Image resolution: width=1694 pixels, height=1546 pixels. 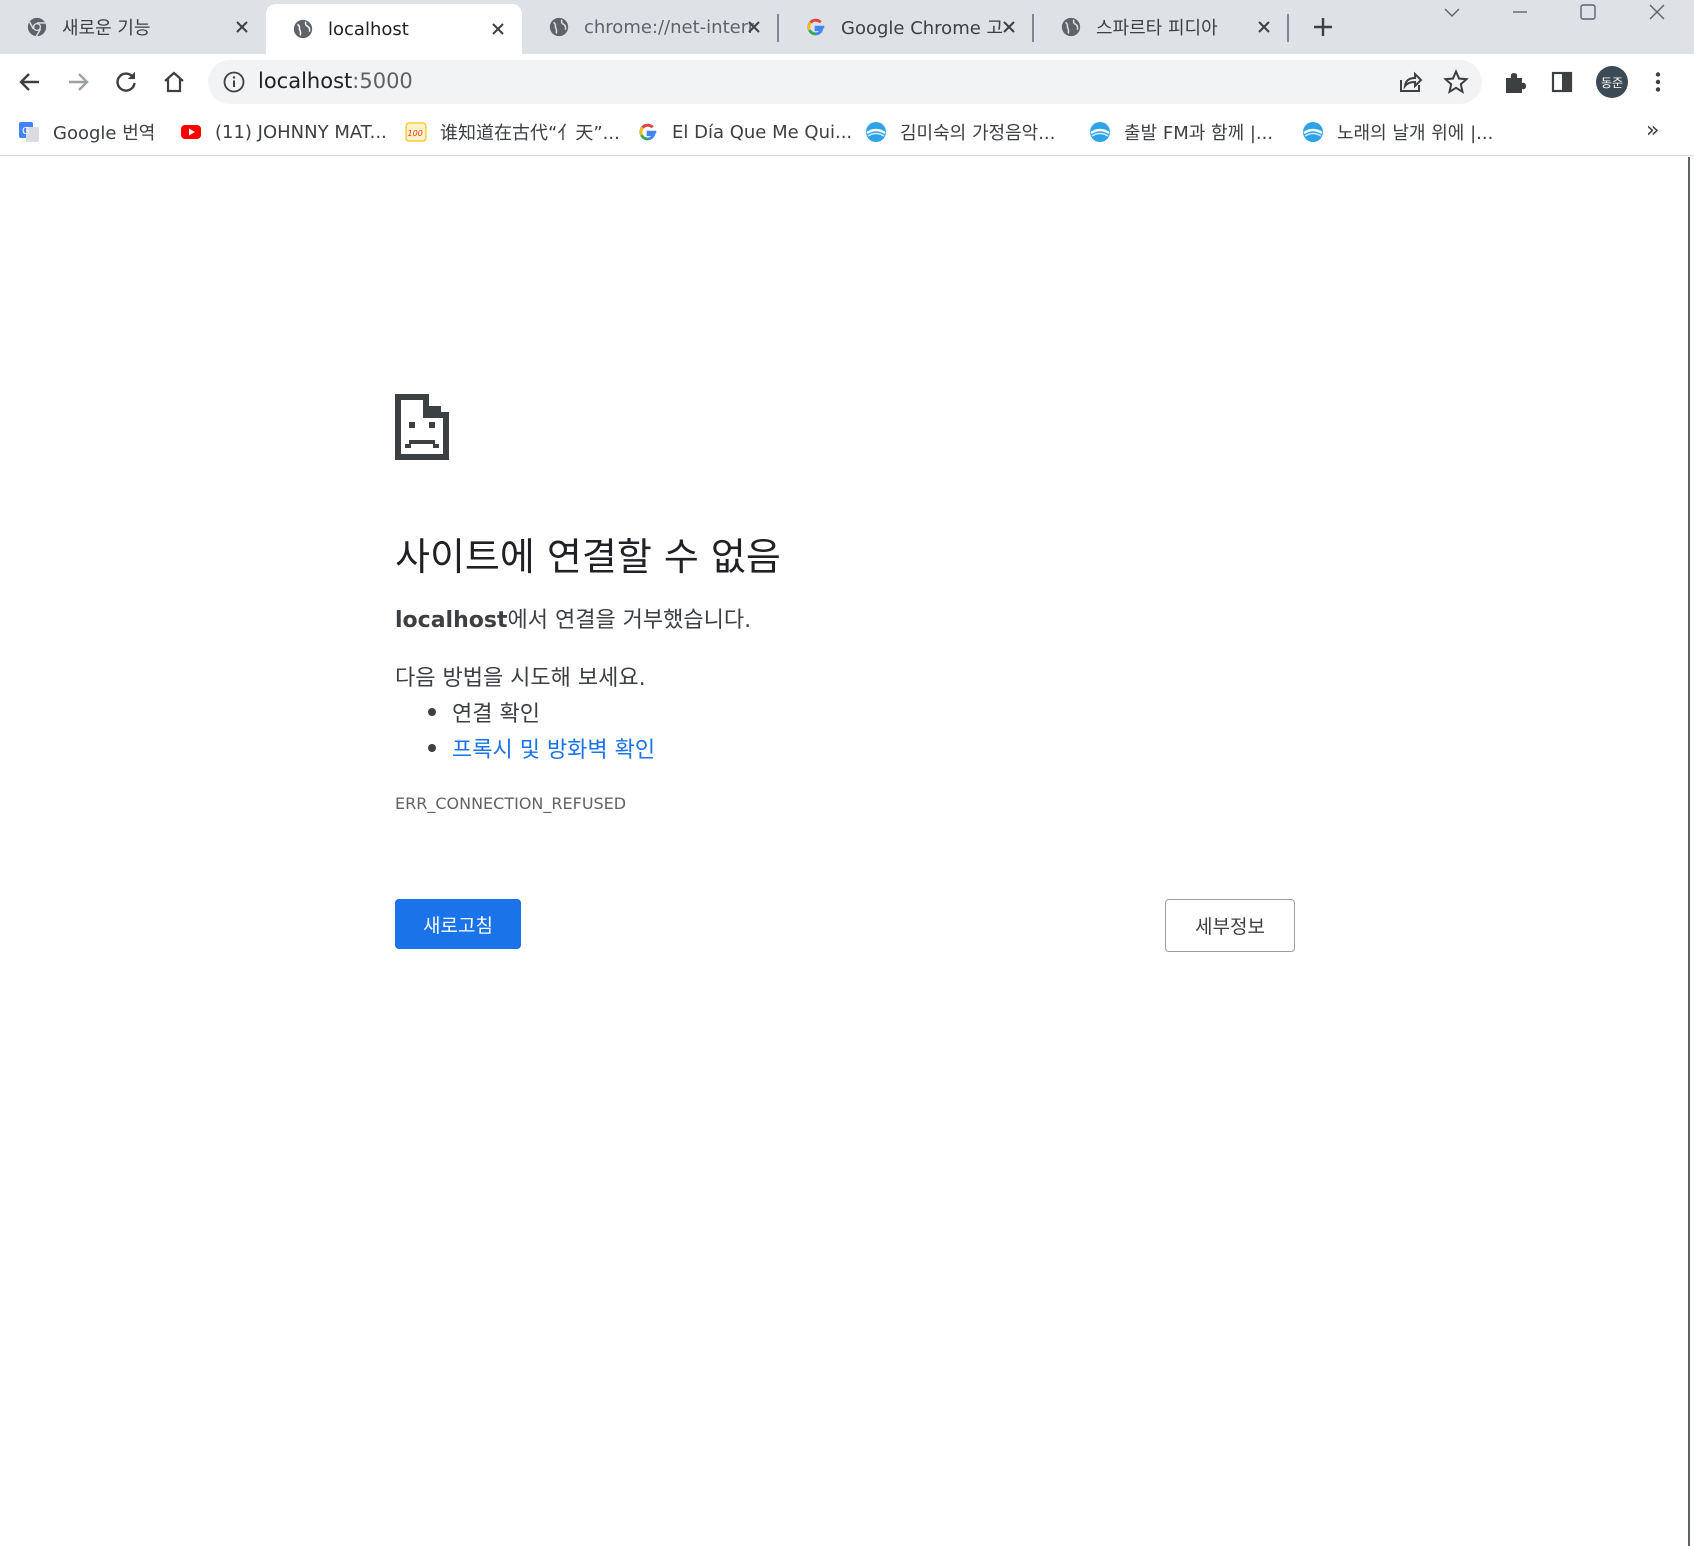 I want to click on suggestion-check-connection: 연결 확인, so click(x=484, y=712).